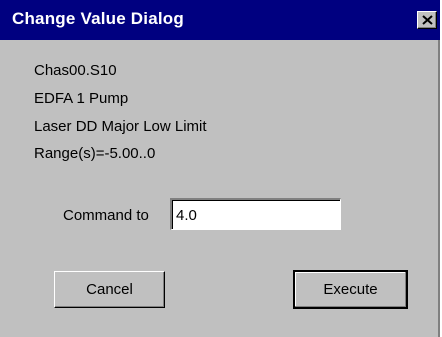 The image size is (442, 337). I want to click on close-icon, so click(427, 20).